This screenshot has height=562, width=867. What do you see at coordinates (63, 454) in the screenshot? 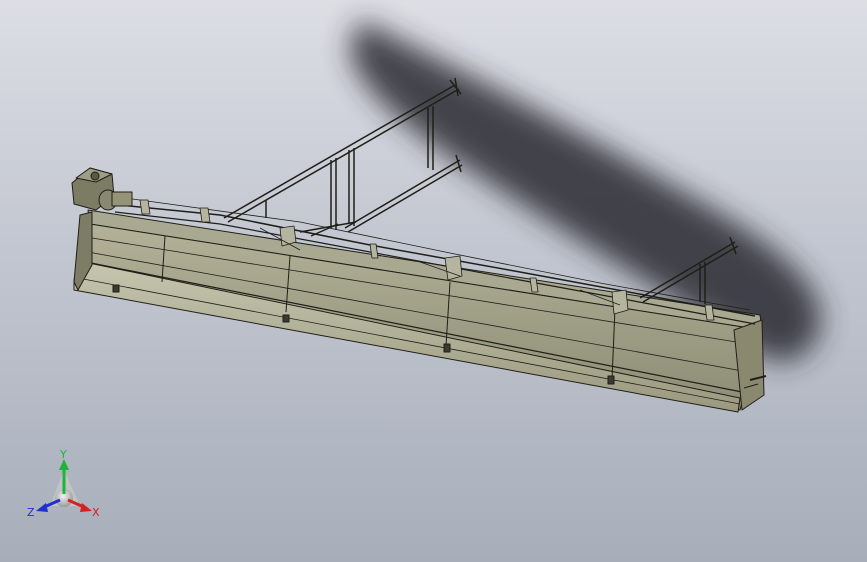
I see `y-axis-label: Y` at bounding box center [63, 454].